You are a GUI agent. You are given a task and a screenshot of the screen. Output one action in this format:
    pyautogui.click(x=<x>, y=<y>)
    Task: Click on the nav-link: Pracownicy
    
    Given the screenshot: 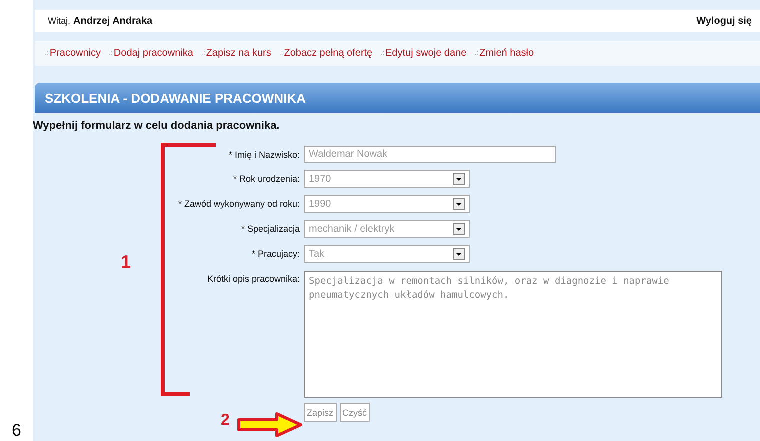 What is the action you would take?
    pyautogui.click(x=76, y=53)
    